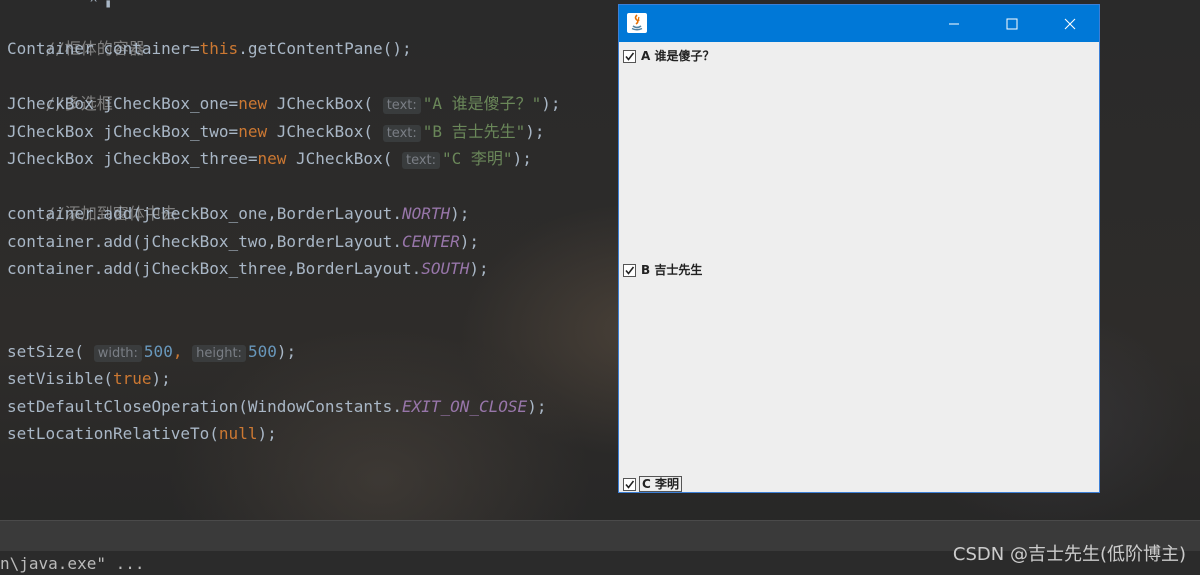  Describe the element at coordinates (123, 131) in the screenshot. I see `code-text: JCheckBox jCheckBox_two=` at that location.